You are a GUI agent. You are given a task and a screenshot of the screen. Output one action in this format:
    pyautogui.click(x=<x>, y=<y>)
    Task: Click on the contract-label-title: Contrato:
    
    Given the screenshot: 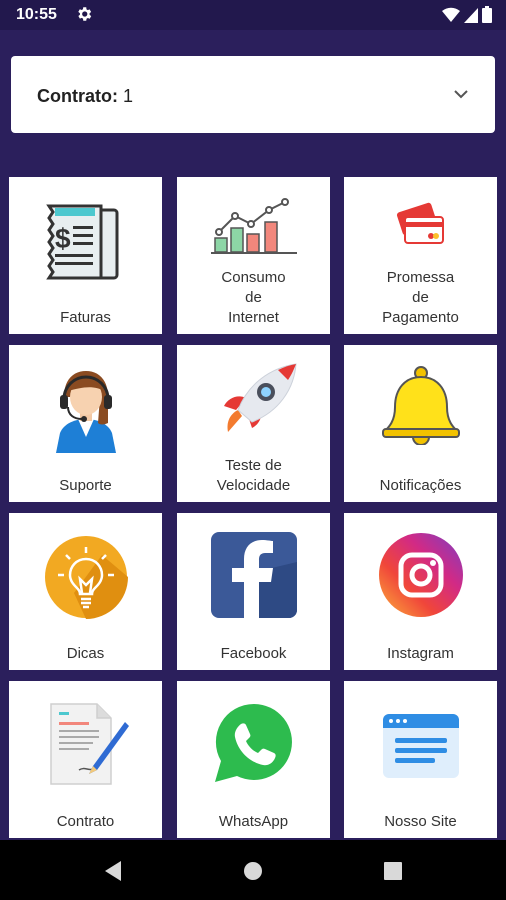 What is the action you would take?
    pyautogui.click(x=77, y=96)
    